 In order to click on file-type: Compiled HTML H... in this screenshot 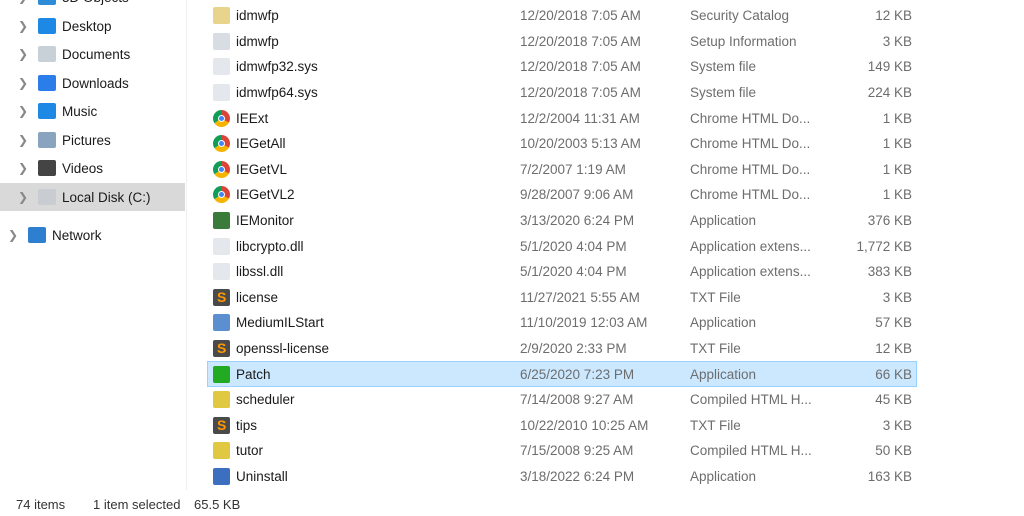, I will do `click(751, 400)`.